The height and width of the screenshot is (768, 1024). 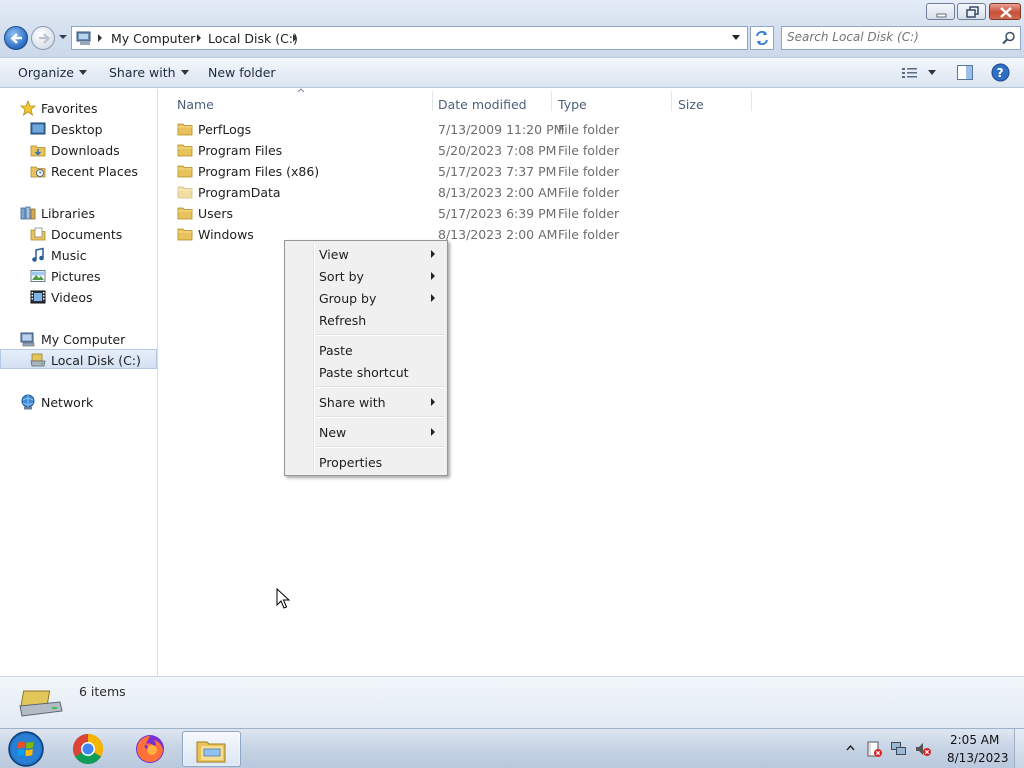 I want to click on start-button, so click(x=26, y=749).